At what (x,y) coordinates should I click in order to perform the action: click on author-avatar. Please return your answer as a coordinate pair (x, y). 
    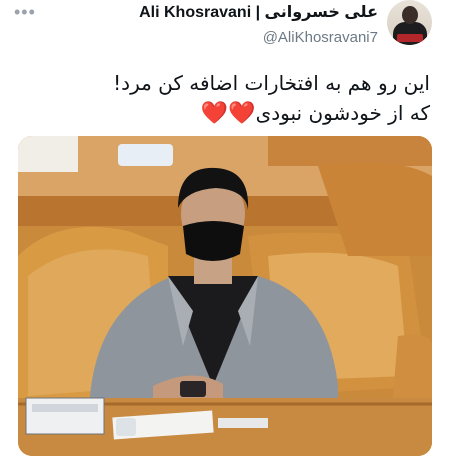
    Looking at the image, I should click on (409, 22).